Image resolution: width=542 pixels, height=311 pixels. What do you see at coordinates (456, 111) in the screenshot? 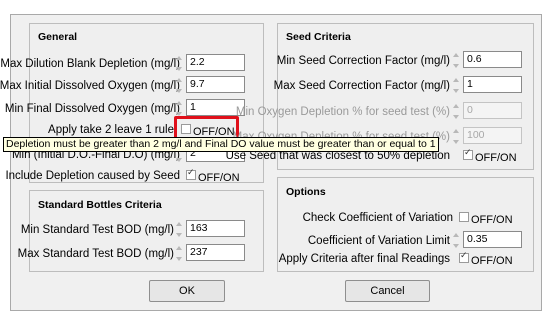
I see `min-oxygen-depletion-spinner` at bounding box center [456, 111].